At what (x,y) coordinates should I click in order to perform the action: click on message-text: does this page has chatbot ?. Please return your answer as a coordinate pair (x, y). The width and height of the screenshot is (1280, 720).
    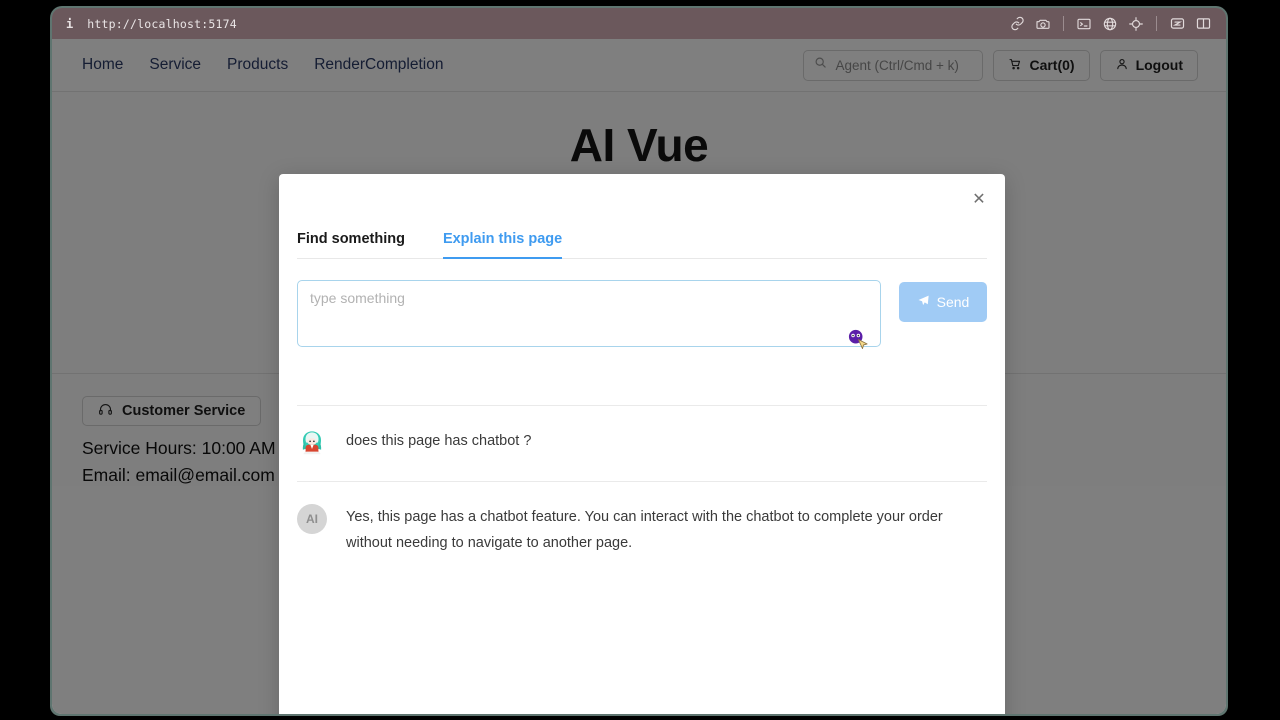
    Looking at the image, I should click on (439, 441).